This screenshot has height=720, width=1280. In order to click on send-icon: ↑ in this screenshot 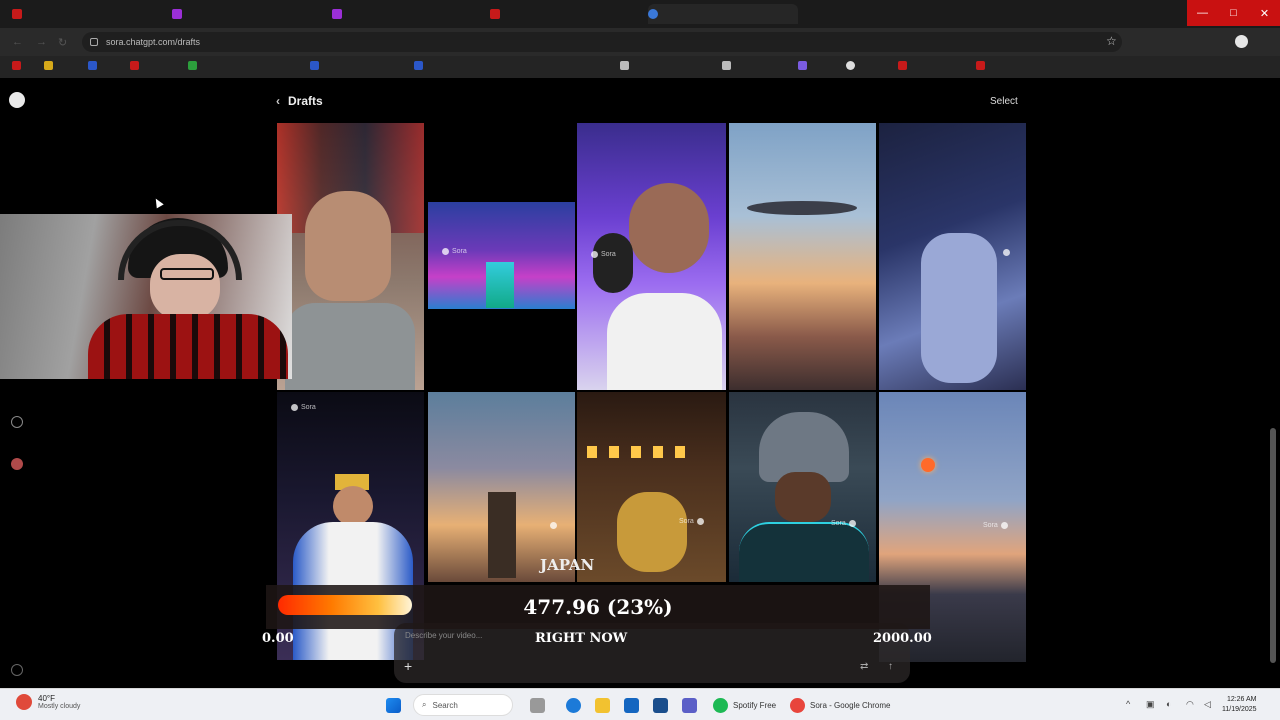, I will do `click(890, 666)`.